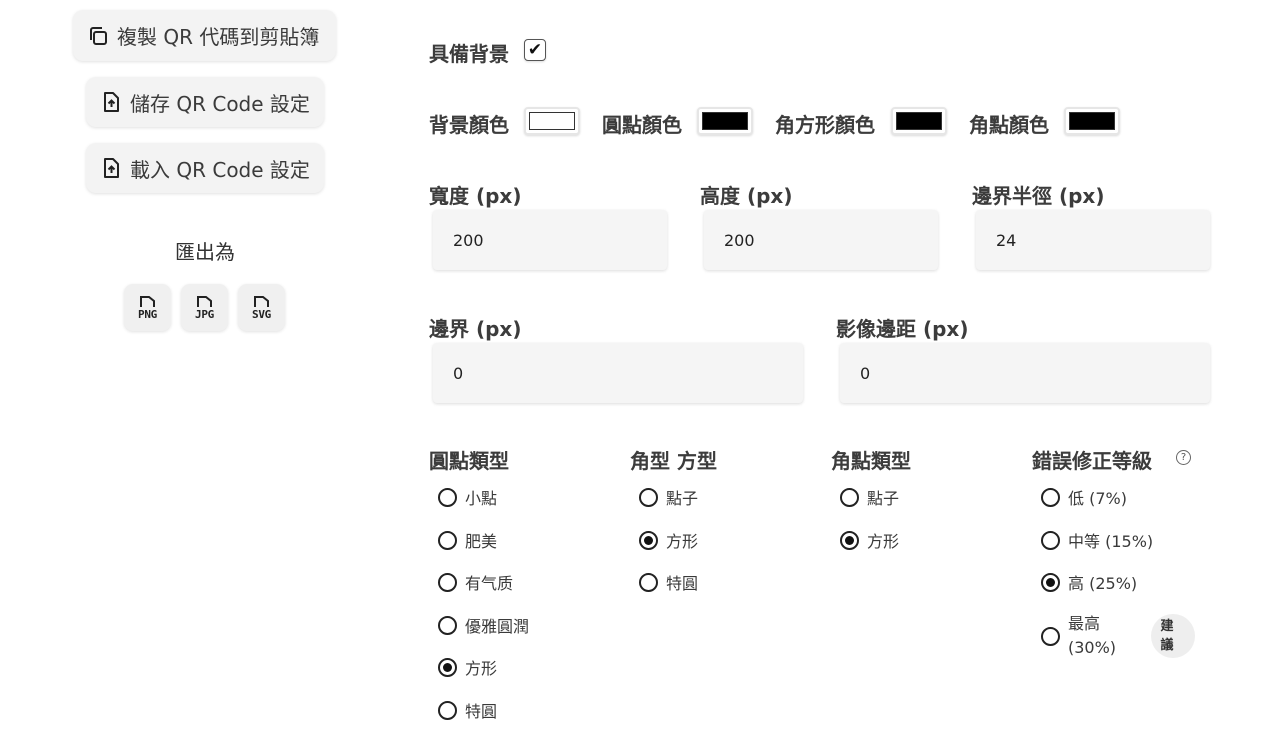  What do you see at coordinates (204, 314) in the screenshot?
I see `export-jpg-label: JPG` at bounding box center [204, 314].